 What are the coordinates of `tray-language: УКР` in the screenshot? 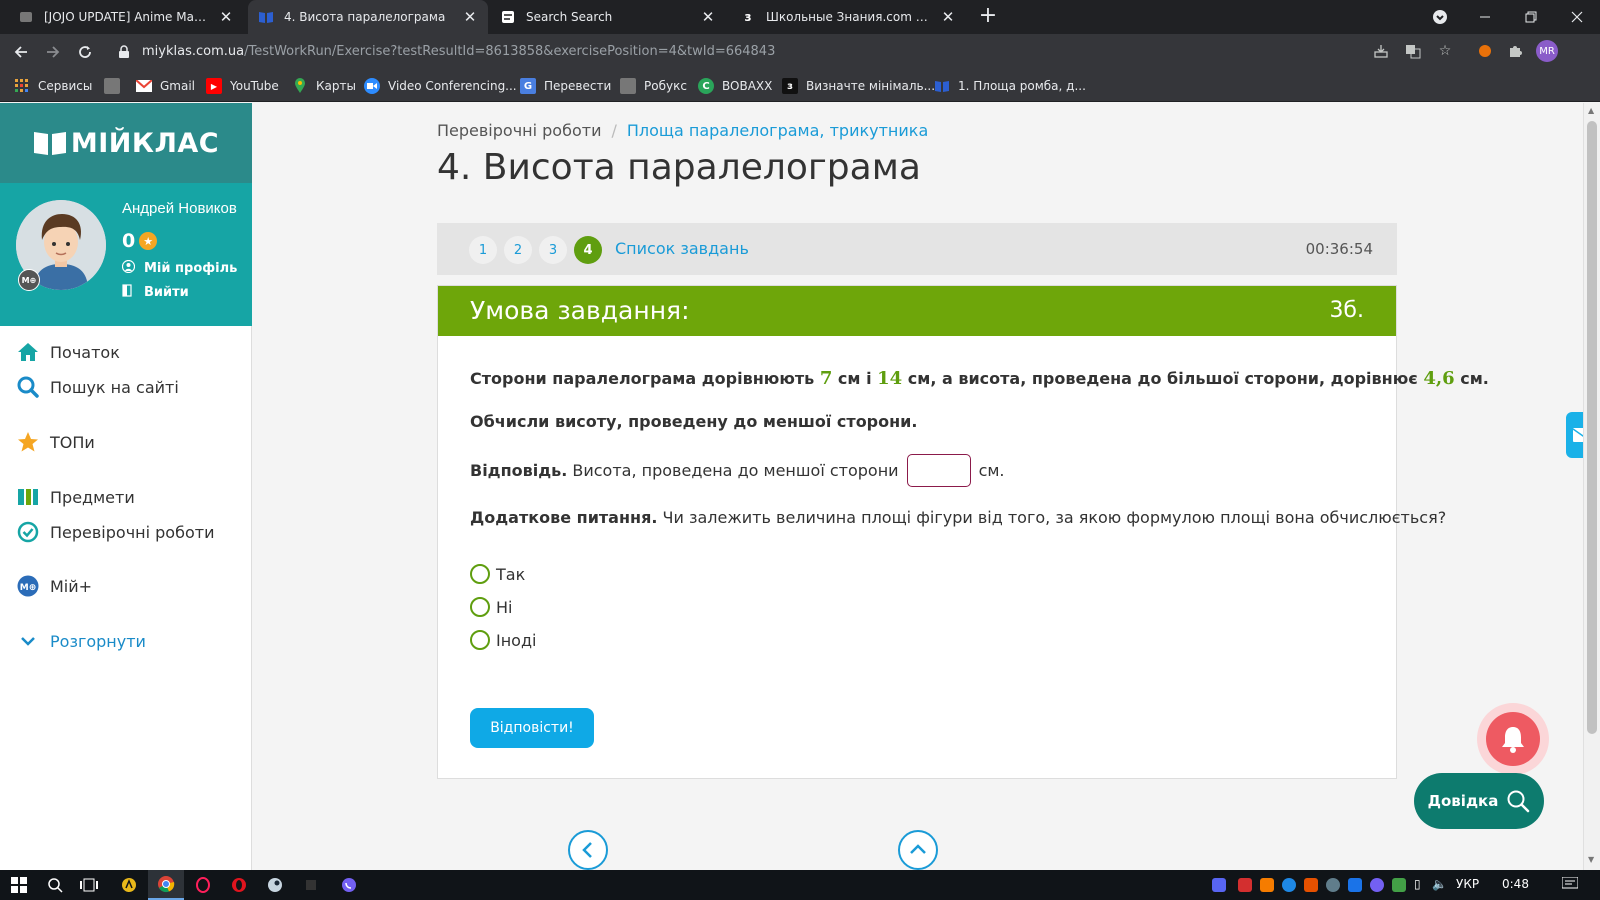 It's located at (1467, 884).